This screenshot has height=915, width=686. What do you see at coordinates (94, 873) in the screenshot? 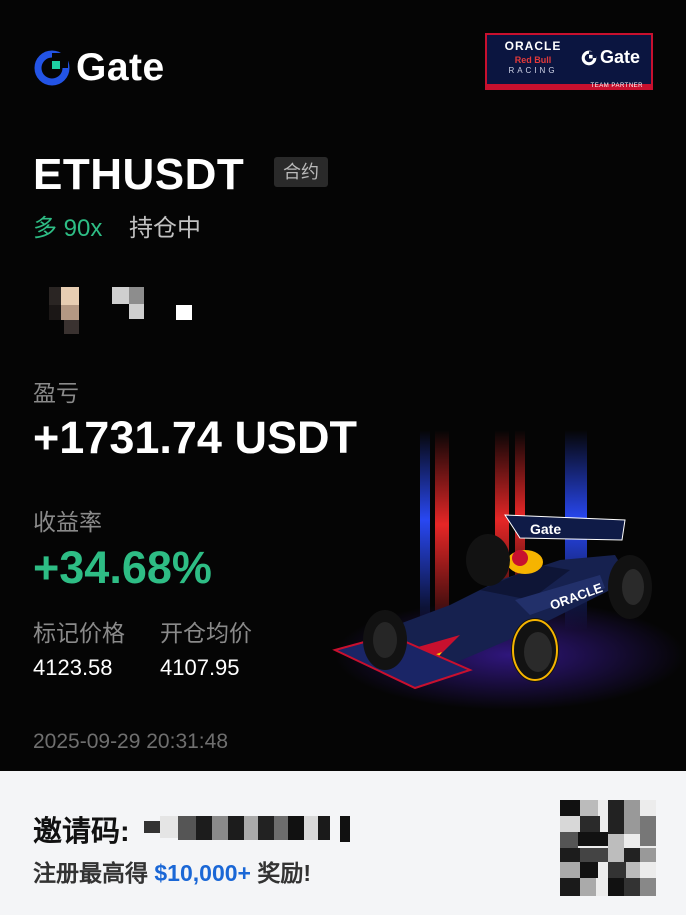
I see `promo-prefix: 注册最高得` at bounding box center [94, 873].